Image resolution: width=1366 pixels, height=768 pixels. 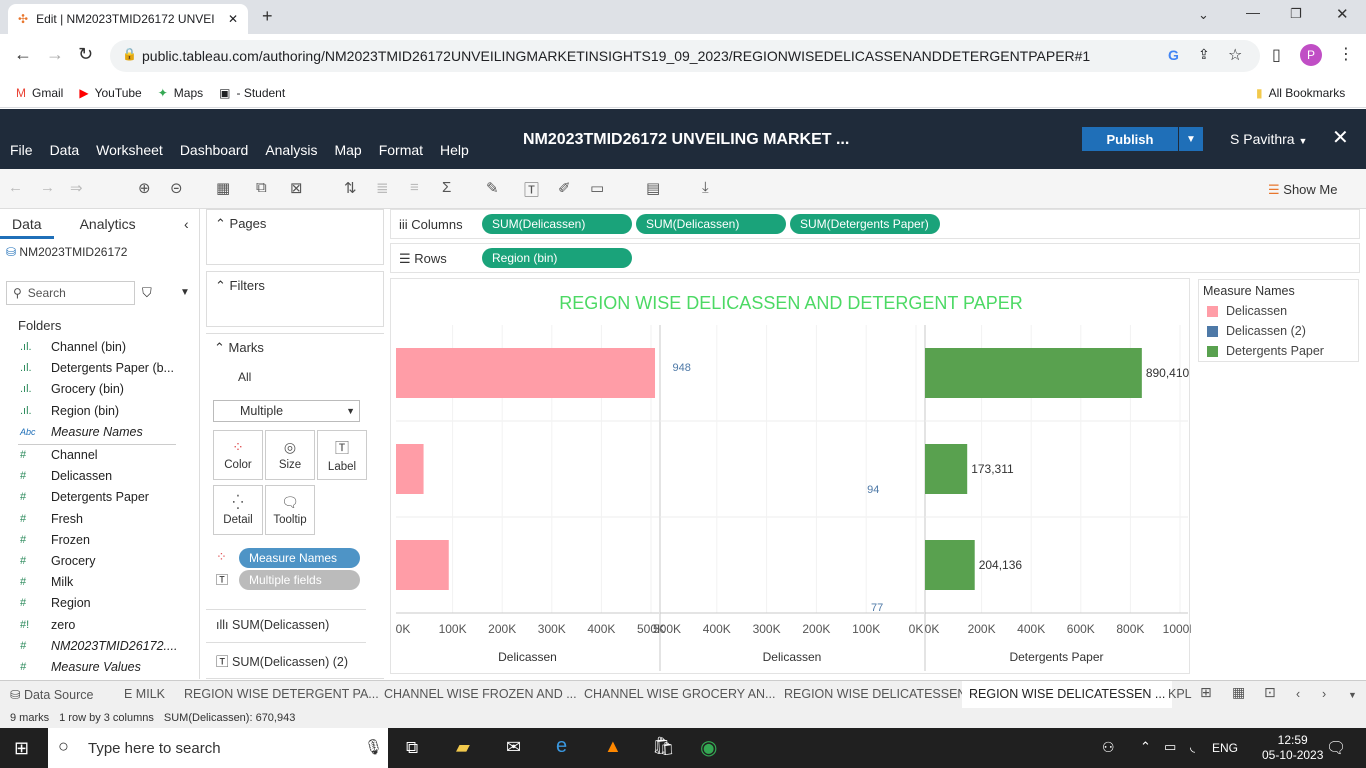 What do you see at coordinates (186, 224) in the screenshot?
I see `collapse-pane-icon: ‹` at bounding box center [186, 224].